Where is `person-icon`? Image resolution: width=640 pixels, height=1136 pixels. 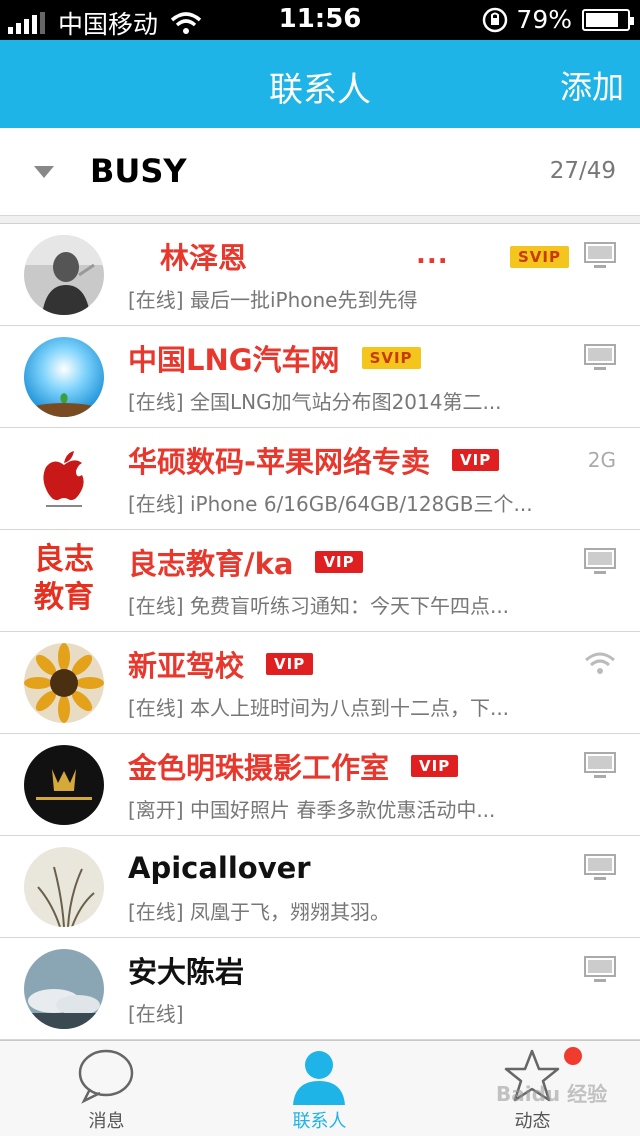
person-icon is located at coordinates (319, 1078).